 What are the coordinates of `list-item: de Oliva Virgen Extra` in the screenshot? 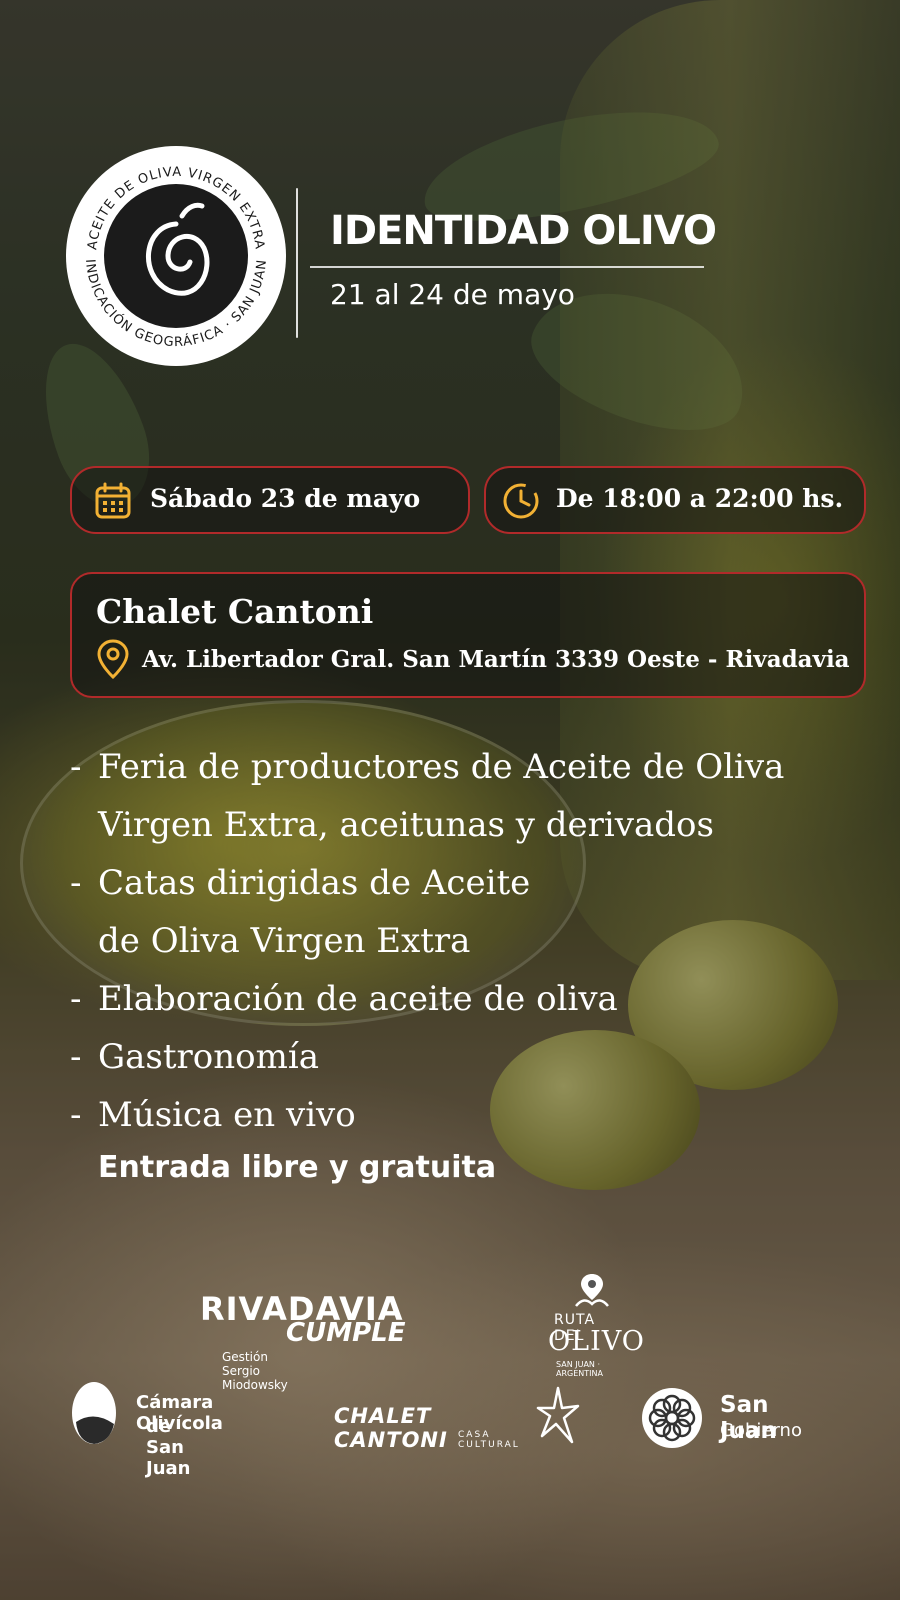 It's located at (284, 941).